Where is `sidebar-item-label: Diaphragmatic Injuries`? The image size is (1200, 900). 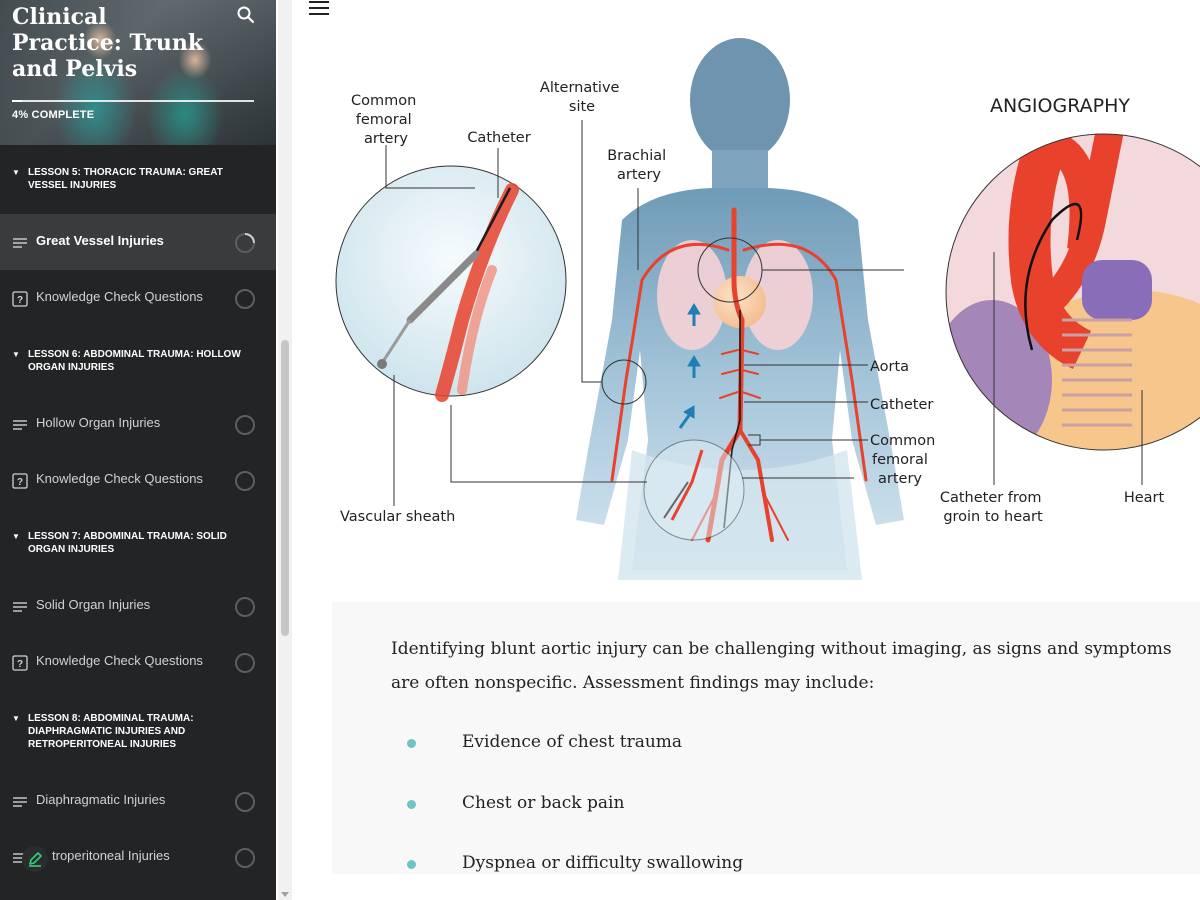
sidebar-item-label: Diaphragmatic Injuries is located at coordinates (101, 799).